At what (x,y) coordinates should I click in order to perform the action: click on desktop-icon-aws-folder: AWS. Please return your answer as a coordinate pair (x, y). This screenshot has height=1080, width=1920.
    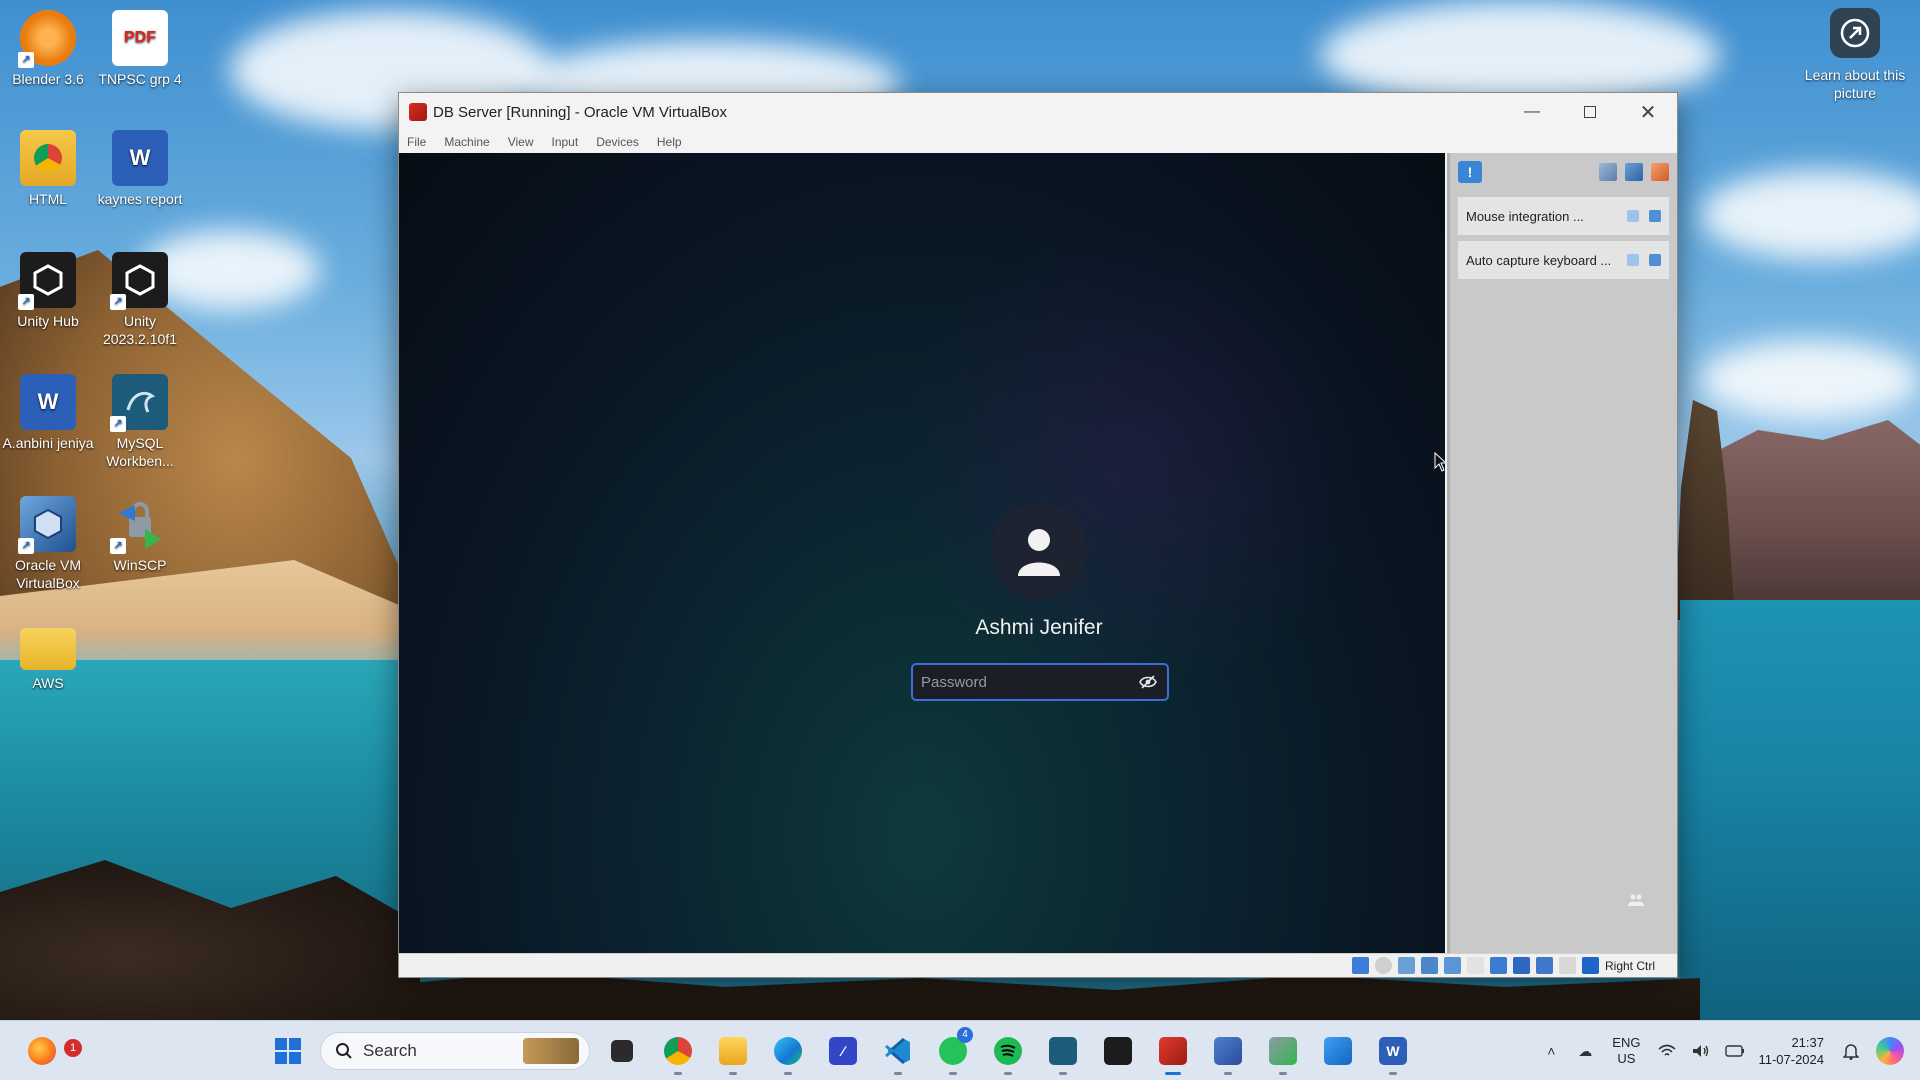
    Looking at the image, I should click on (48, 656).